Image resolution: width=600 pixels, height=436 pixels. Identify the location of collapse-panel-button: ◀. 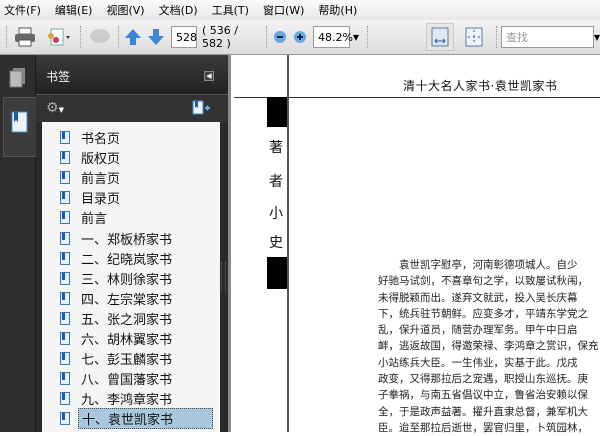
(209, 76).